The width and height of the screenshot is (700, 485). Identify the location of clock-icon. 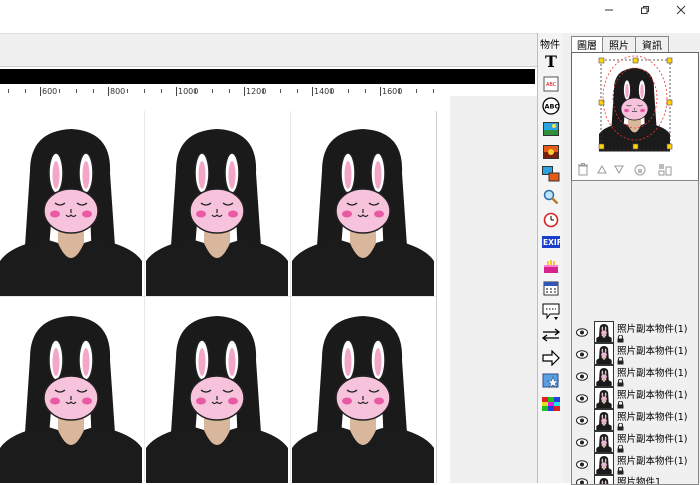
(550, 220).